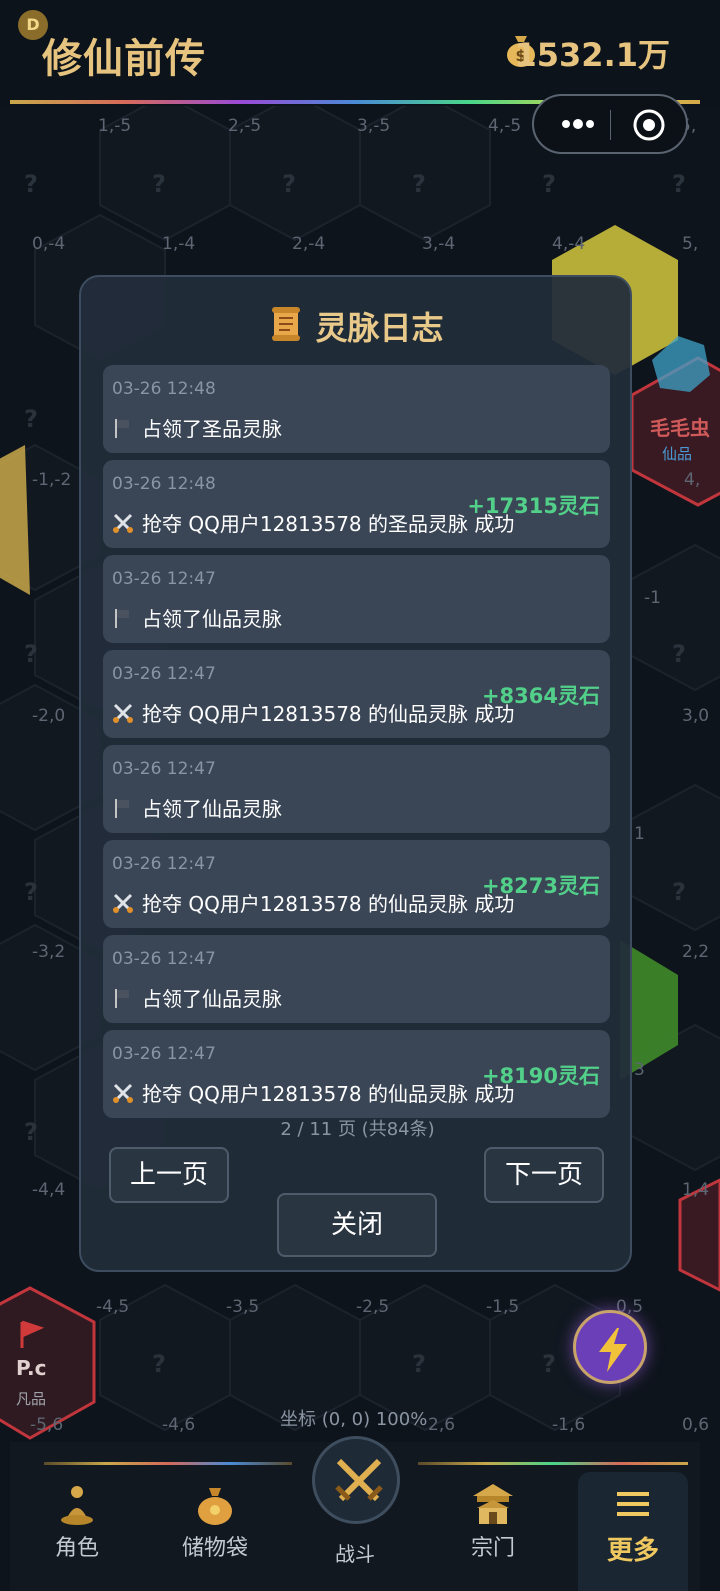 The width and height of the screenshot is (720, 1591). What do you see at coordinates (680, 428) in the screenshot?
I see `tile-owner-label: 毛毛虫` at bounding box center [680, 428].